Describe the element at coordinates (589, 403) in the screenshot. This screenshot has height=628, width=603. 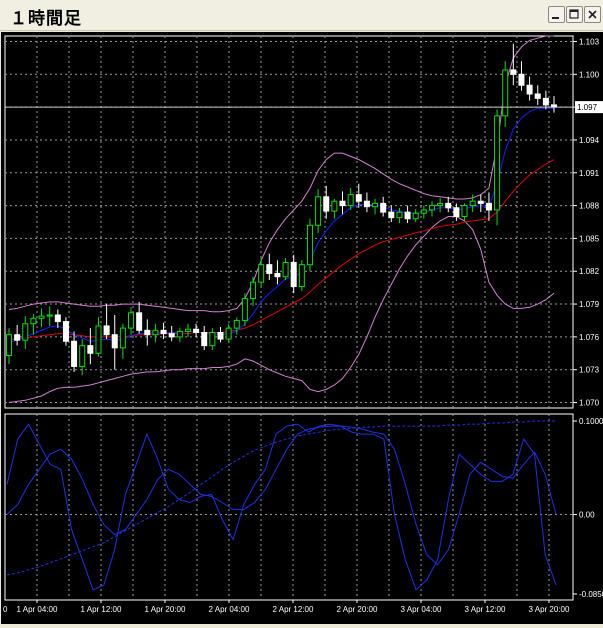
I see `price-tick-label: 1.070` at that location.